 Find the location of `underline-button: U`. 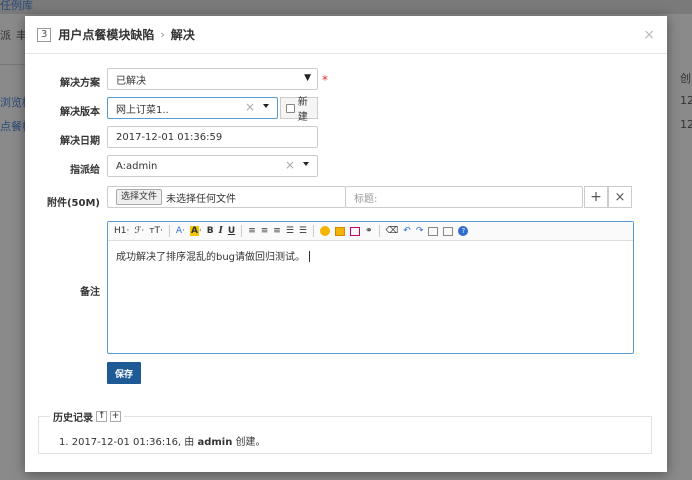

underline-button: U is located at coordinates (231, 231).